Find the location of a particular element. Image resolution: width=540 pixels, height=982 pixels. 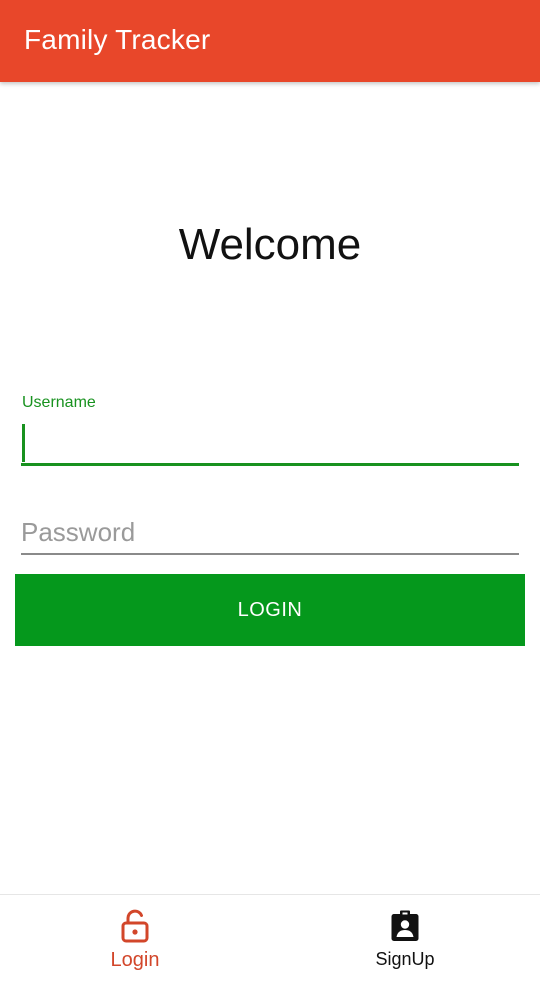

nav-label-signup: SignUp is located at coordinates (405, 959).